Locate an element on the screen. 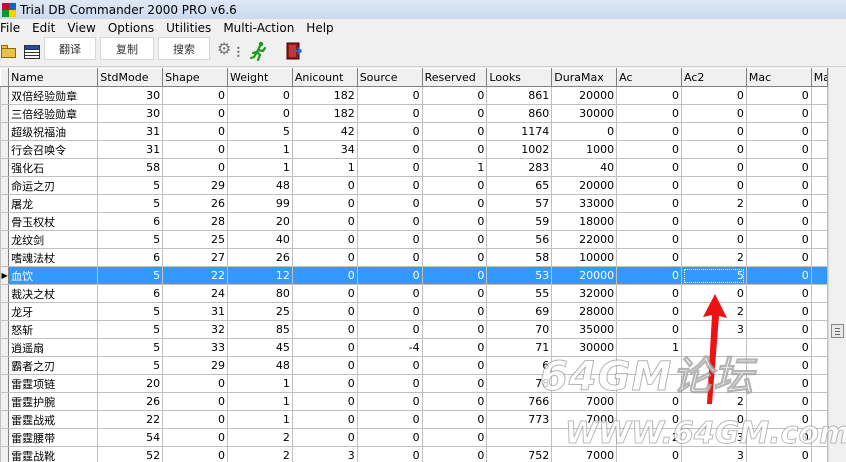 The height and width of the screenshot is (462, 846). table-cell: 28 is located at coordinates (195, 221).